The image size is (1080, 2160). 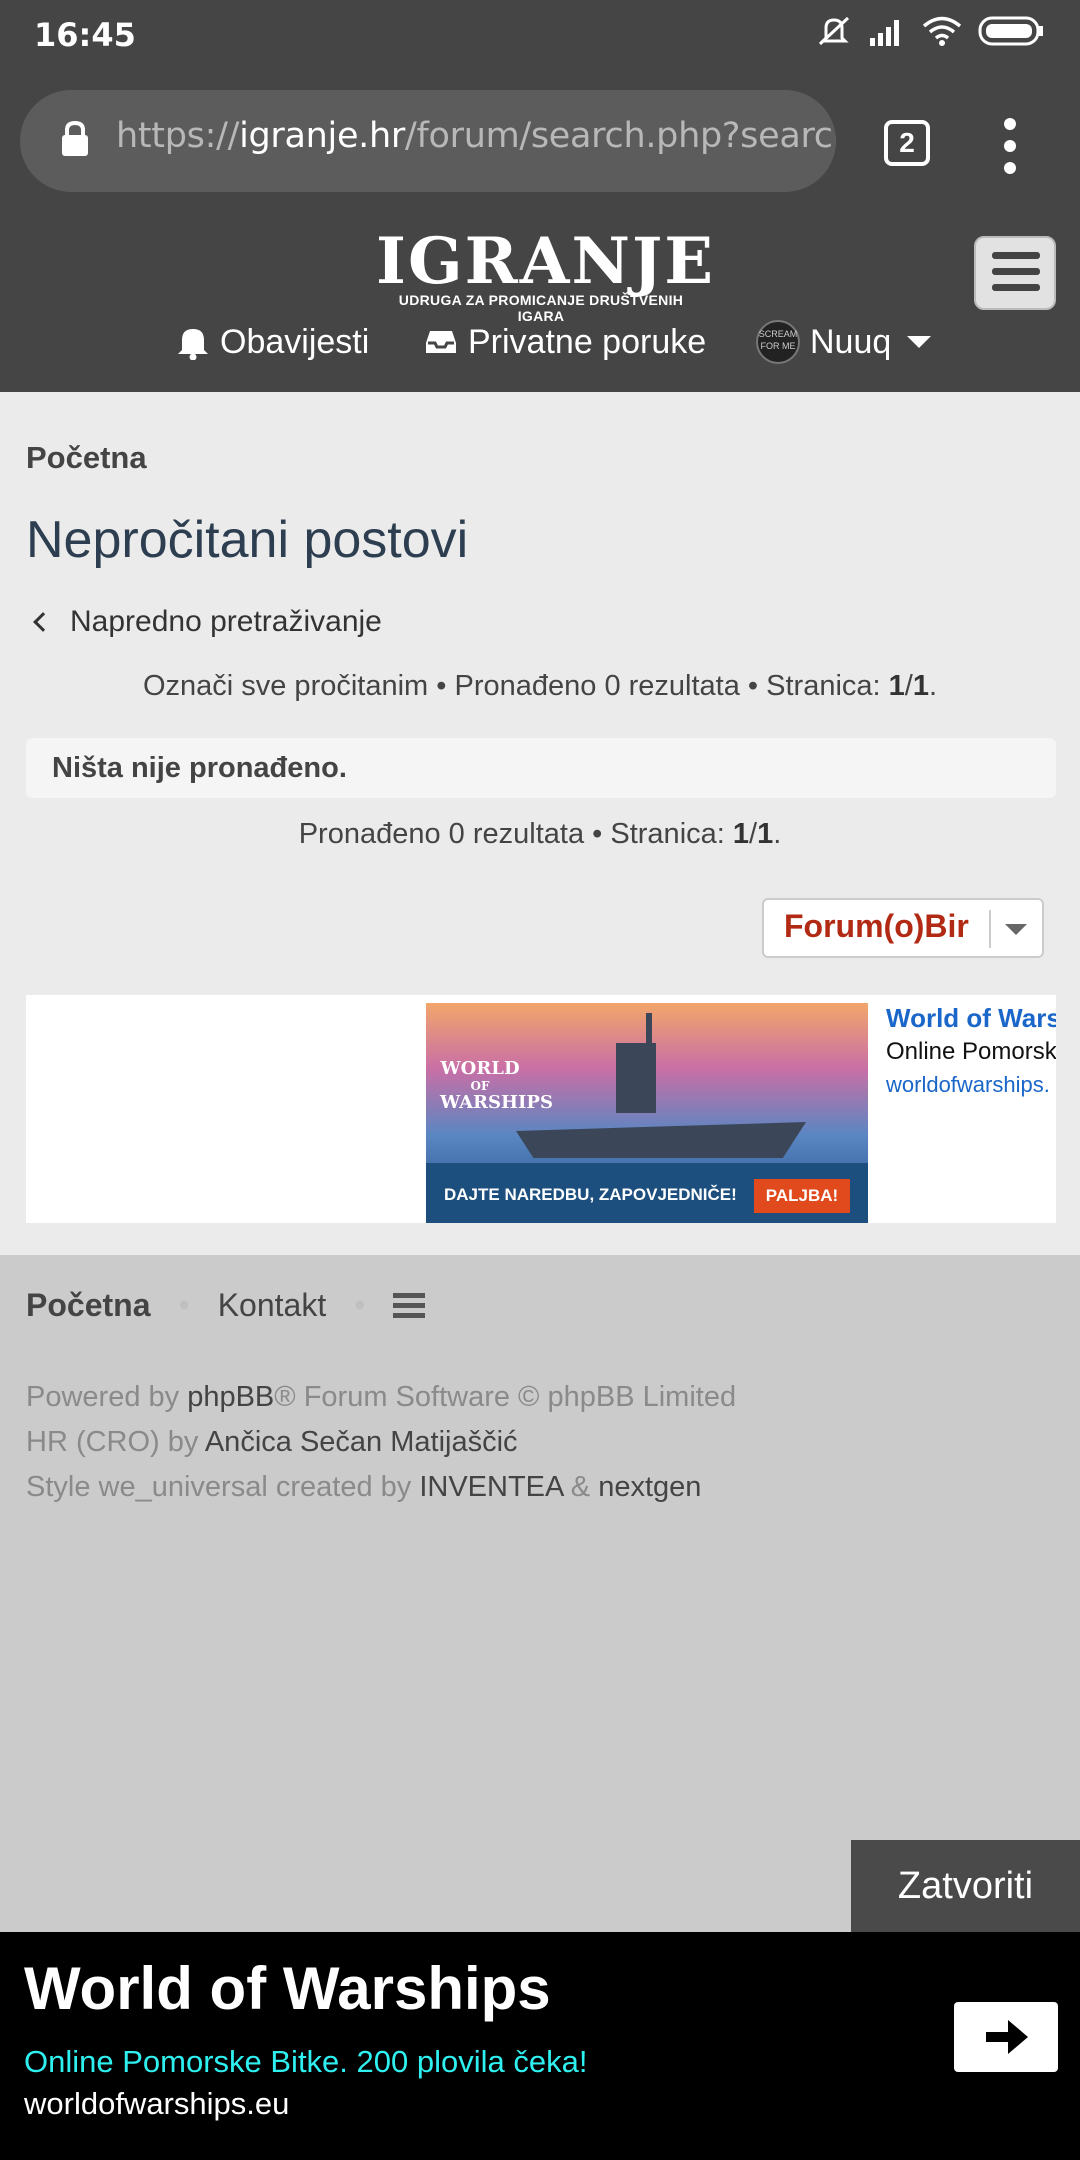 What do you see at coordinates (778, 342) in the screenshot?
I see `avatar: SCREAM FOR ME` at bounding box center [778, 342].